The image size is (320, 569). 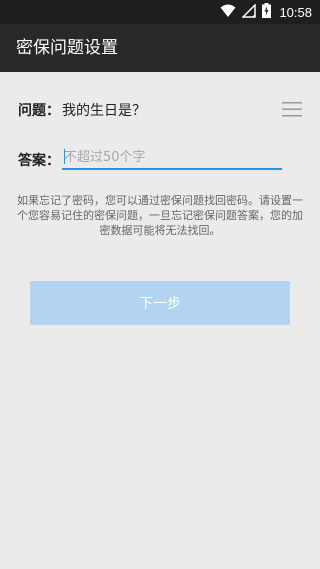 I want to click on status-icons: 10:58, so click(x=266, y=12).